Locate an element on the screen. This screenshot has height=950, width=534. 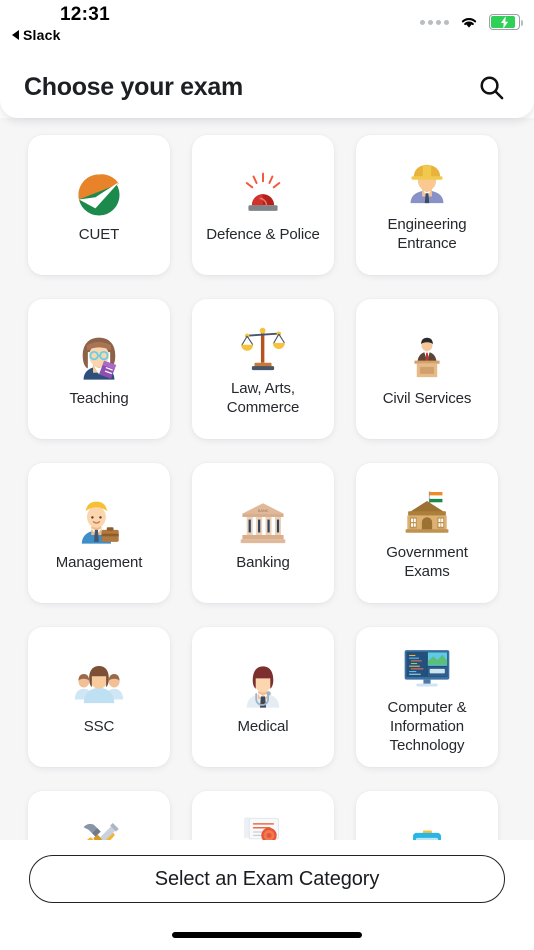
siren-light-icon is located at coordinates (263, 195).